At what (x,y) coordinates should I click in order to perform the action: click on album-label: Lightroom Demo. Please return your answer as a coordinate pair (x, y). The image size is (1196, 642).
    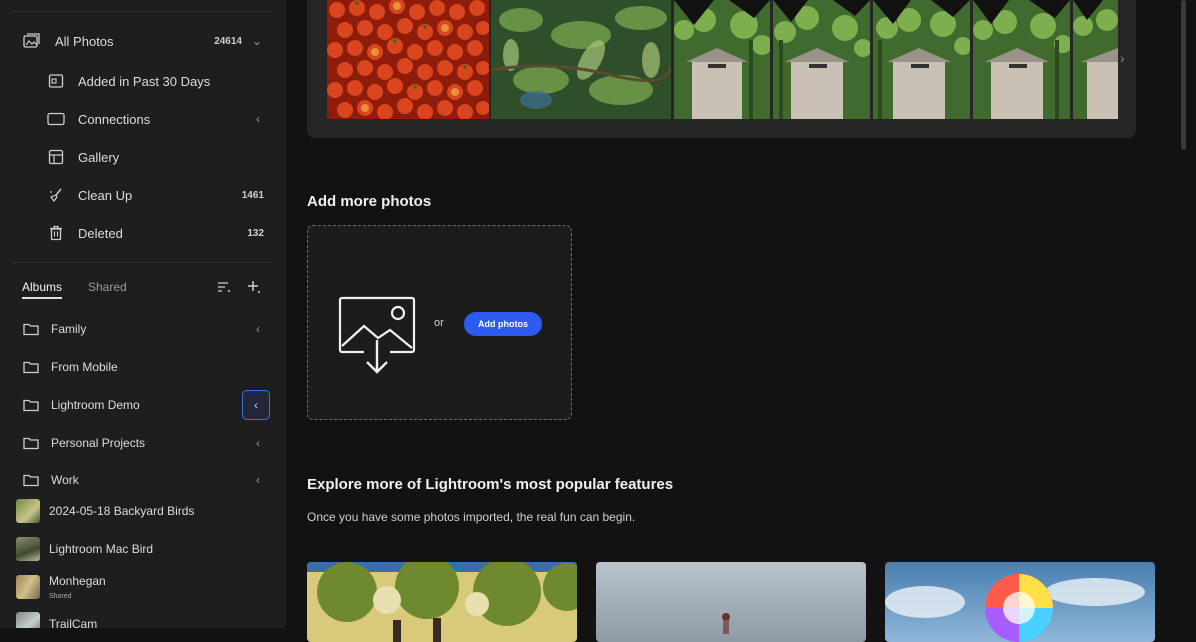
    Looking at the image, I should click on (95, 405).